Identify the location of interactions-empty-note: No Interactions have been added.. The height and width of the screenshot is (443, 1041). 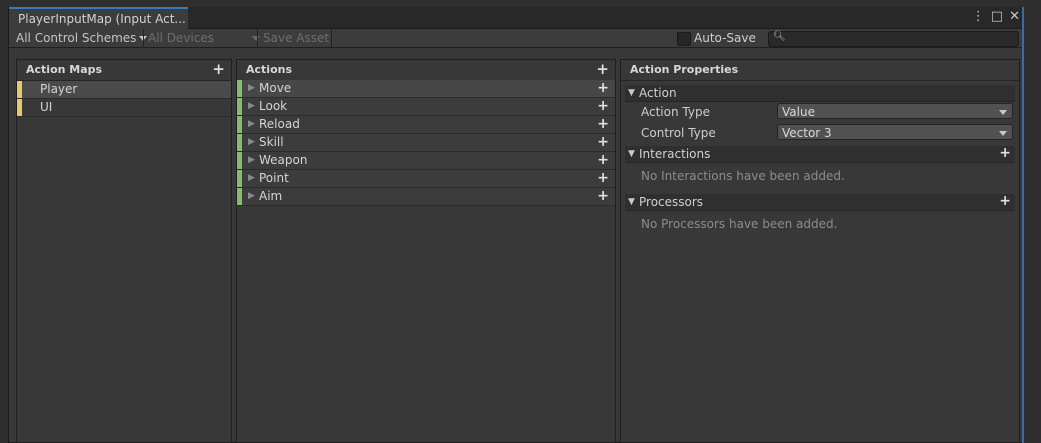
(743, 176).